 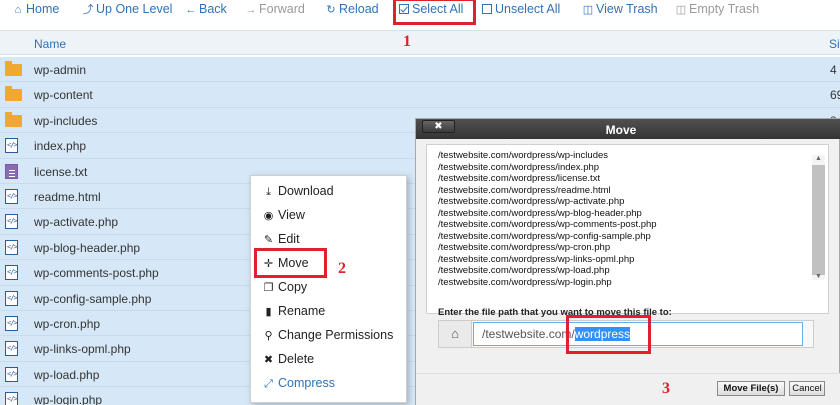 I want to click on close-icon: ✖, so click(x=268, y=360).